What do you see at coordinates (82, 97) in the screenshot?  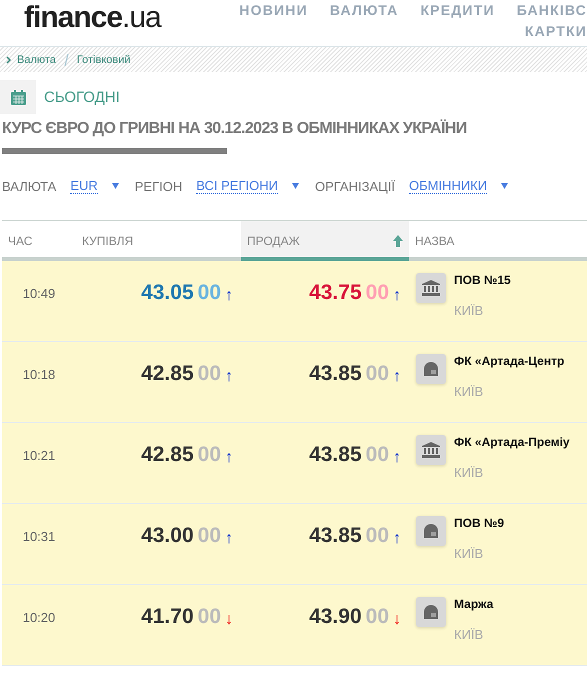 I see `today-label: СЬОГОДНІ` at bounding box center [82, 97].